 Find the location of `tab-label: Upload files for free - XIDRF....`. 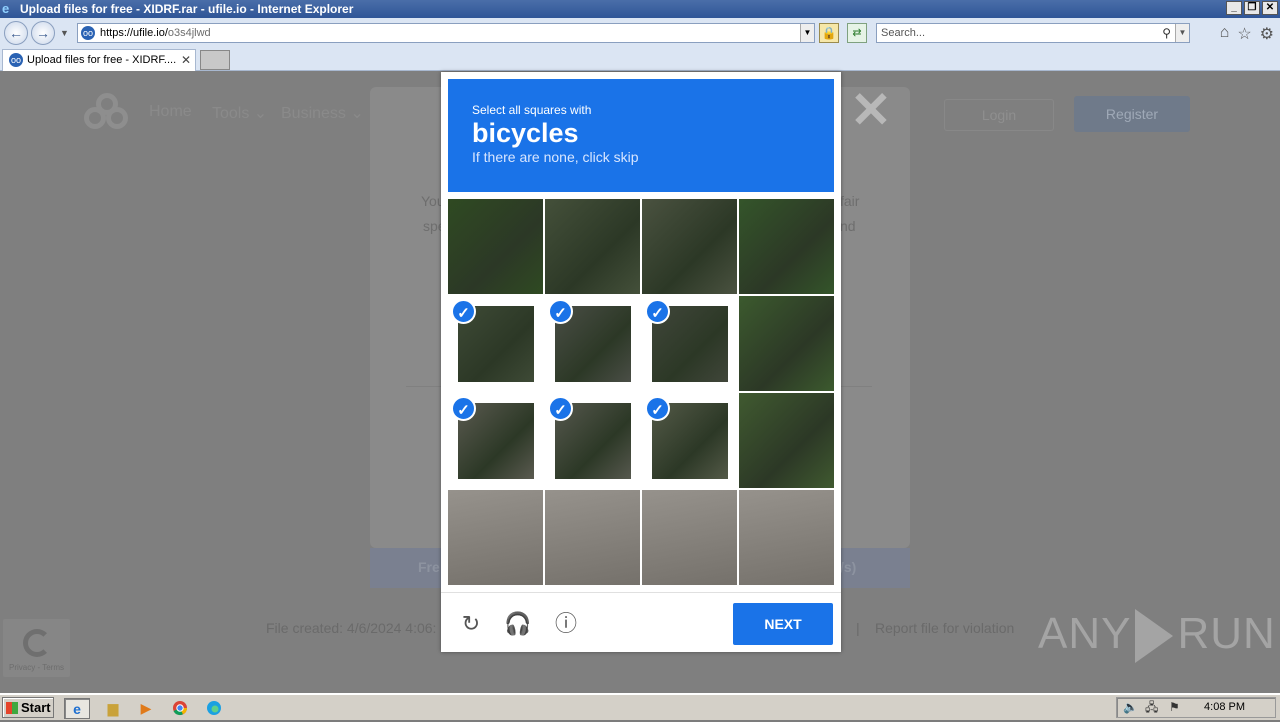

tab-label: Upload files for free - XIDRF.... is located at coordinates (102, 60).